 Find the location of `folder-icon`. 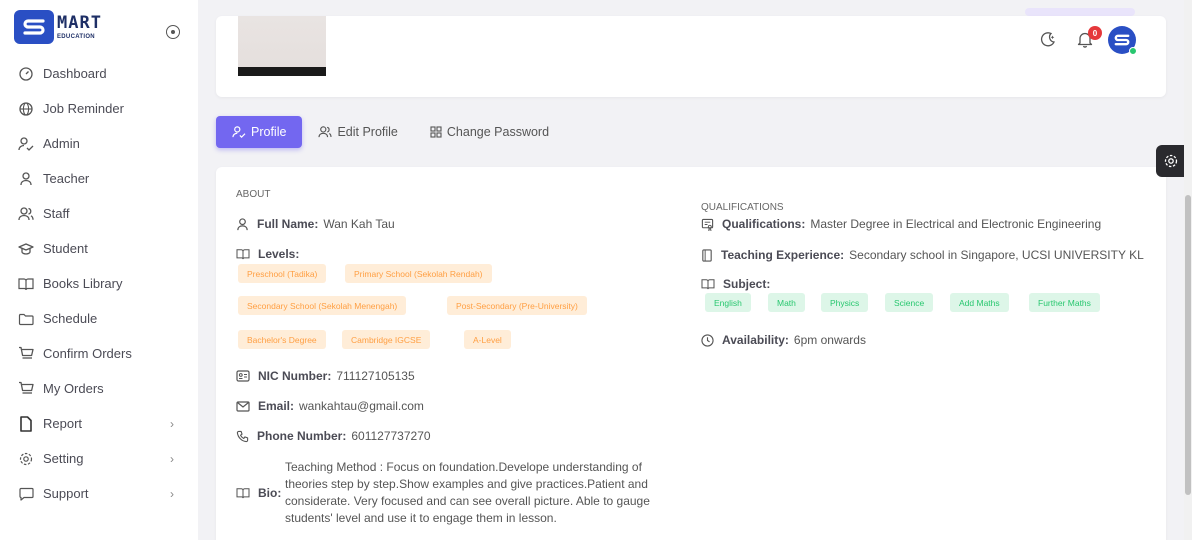

folder-icon is located at coordinates (26, 319).